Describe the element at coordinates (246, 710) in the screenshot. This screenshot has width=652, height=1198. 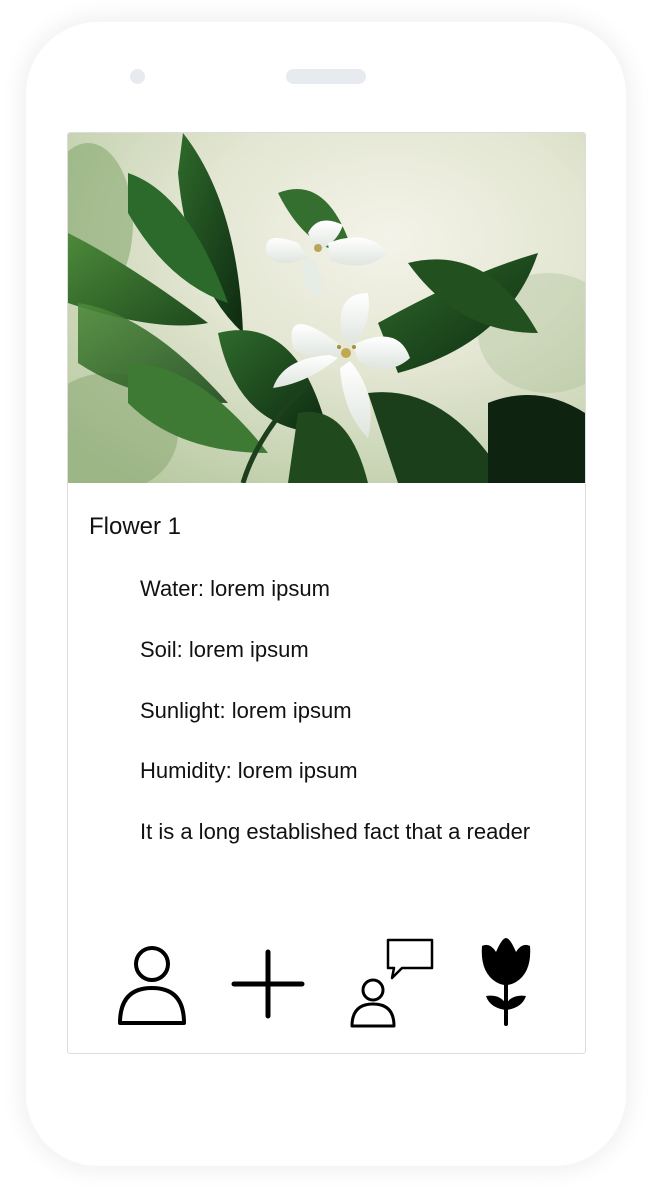
I see `sunlight-info: Sunlight: lorem ipsum` at that location.